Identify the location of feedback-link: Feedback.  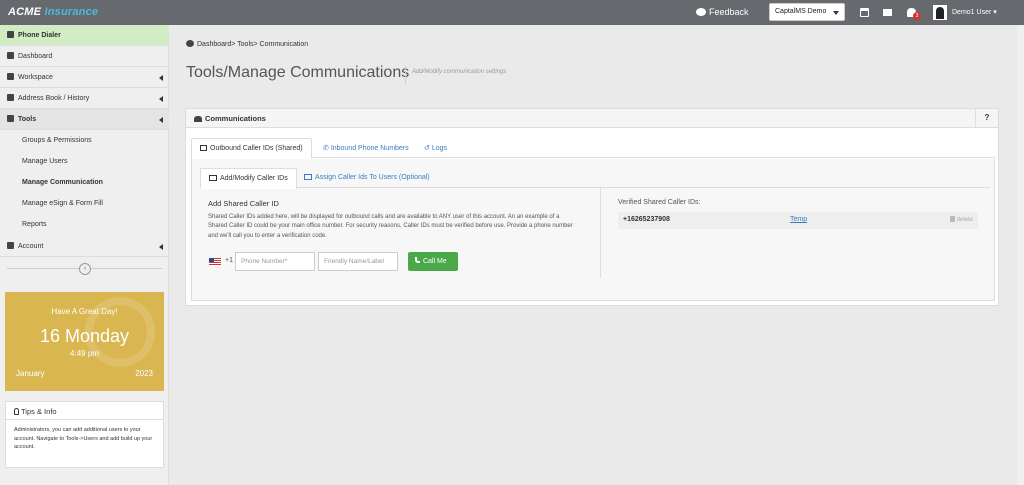
(722, 12).